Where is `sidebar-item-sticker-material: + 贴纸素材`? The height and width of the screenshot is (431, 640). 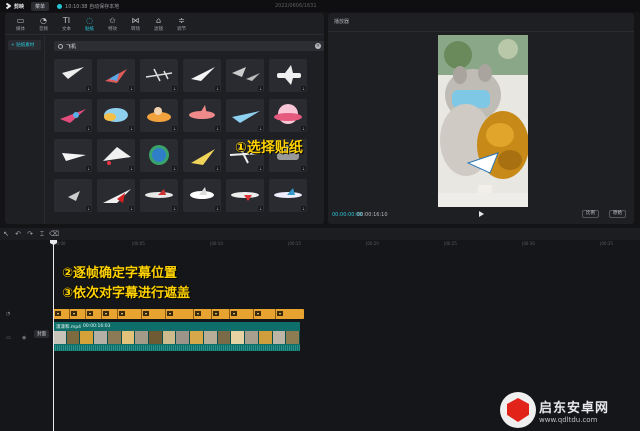
sidebar-item-sticker-material: + 贴纸素材 is located at coordinates (24, 45).